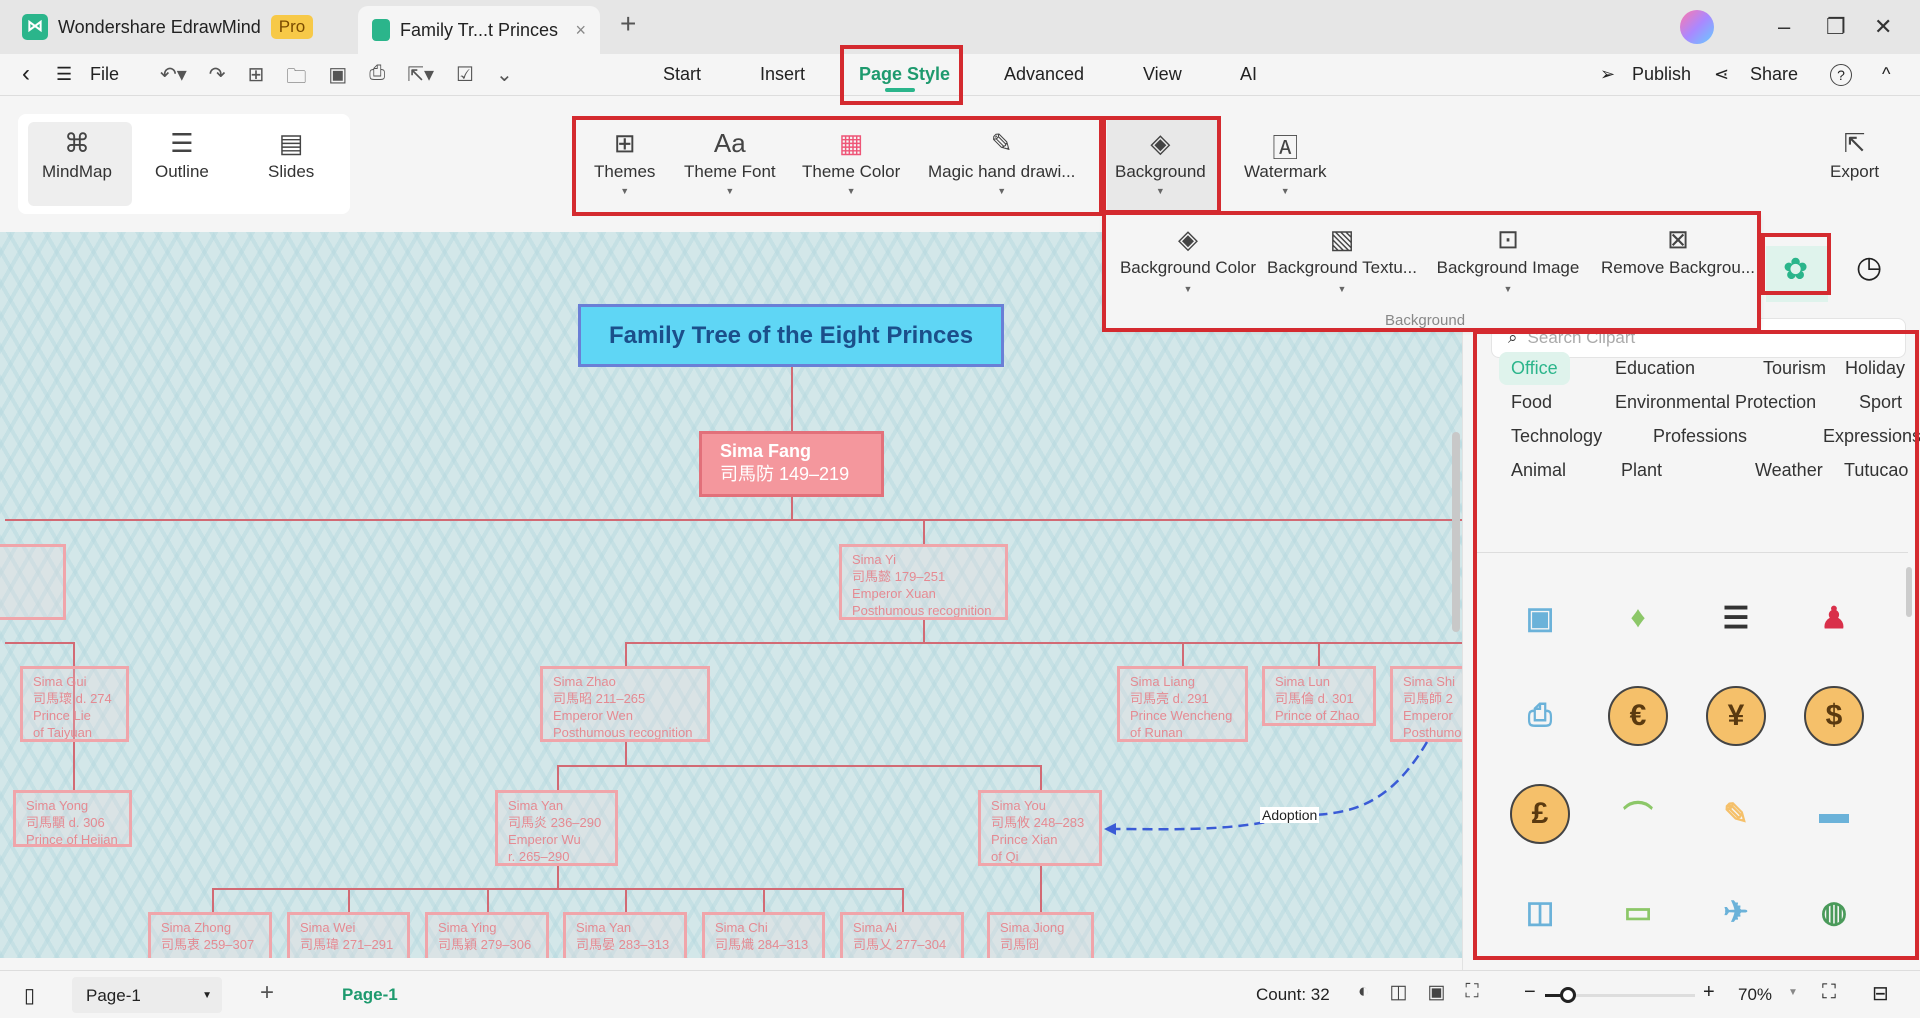 This screenshot has height=1018, width=1920. What do you see at coordinates (1044, 74) in the screenshot?
I see `tab-advanced: Advanced` at bounding box center [1044, 74].